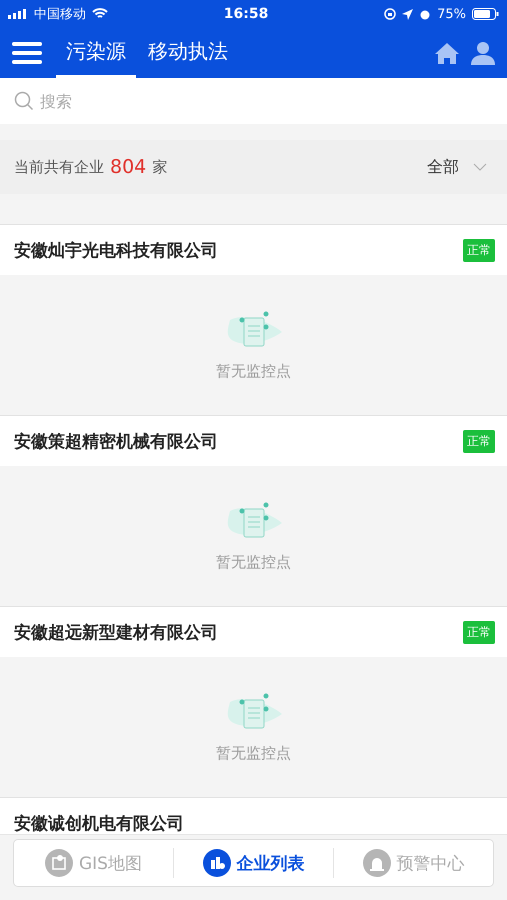 This screenshot has height=900, width=507. What do you see at coordinates (27, 53) in the screenshot?
I see `menu-icon` at bounding box center [27, 53].